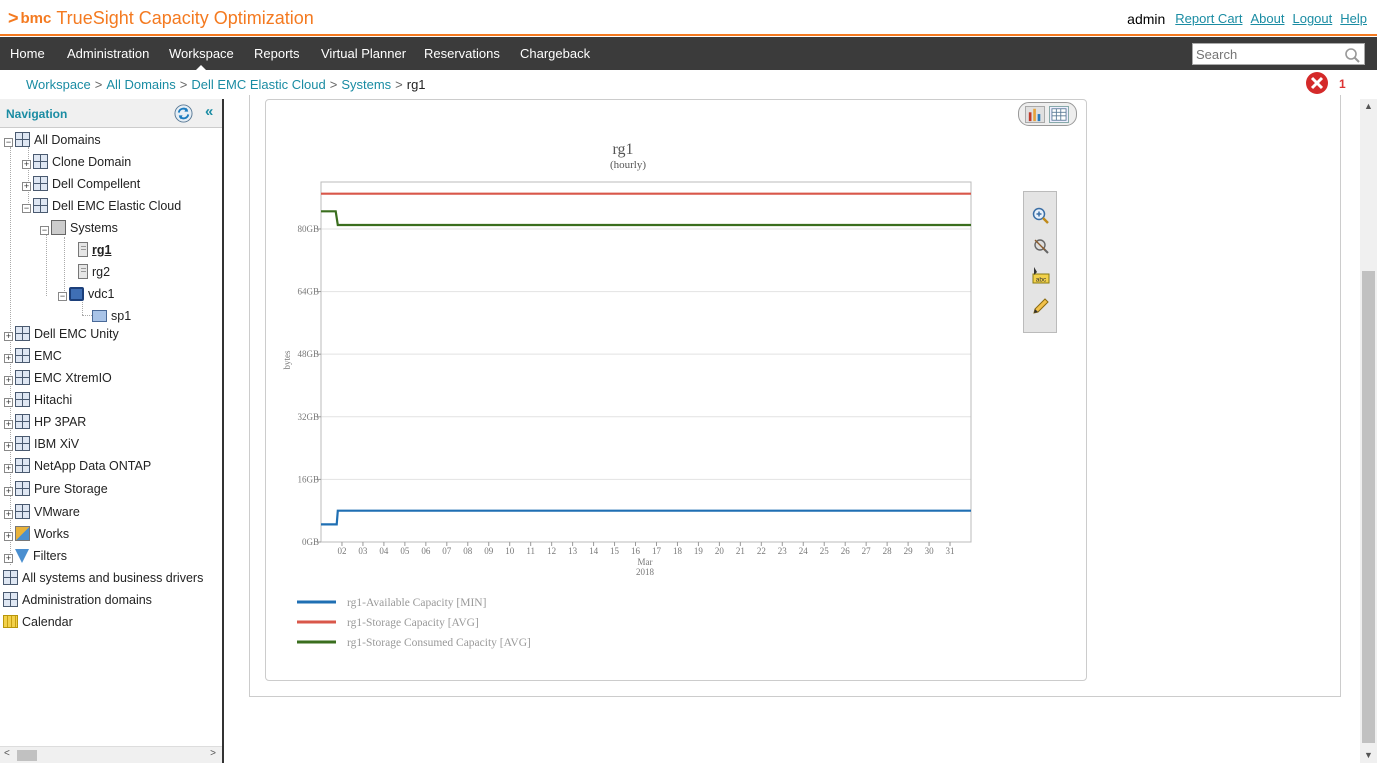 This screenshot has width=1377, height=763. Describe the element at coordinates (1312, 19) in the screenshot. I see `logout-link: Logout` at that location.